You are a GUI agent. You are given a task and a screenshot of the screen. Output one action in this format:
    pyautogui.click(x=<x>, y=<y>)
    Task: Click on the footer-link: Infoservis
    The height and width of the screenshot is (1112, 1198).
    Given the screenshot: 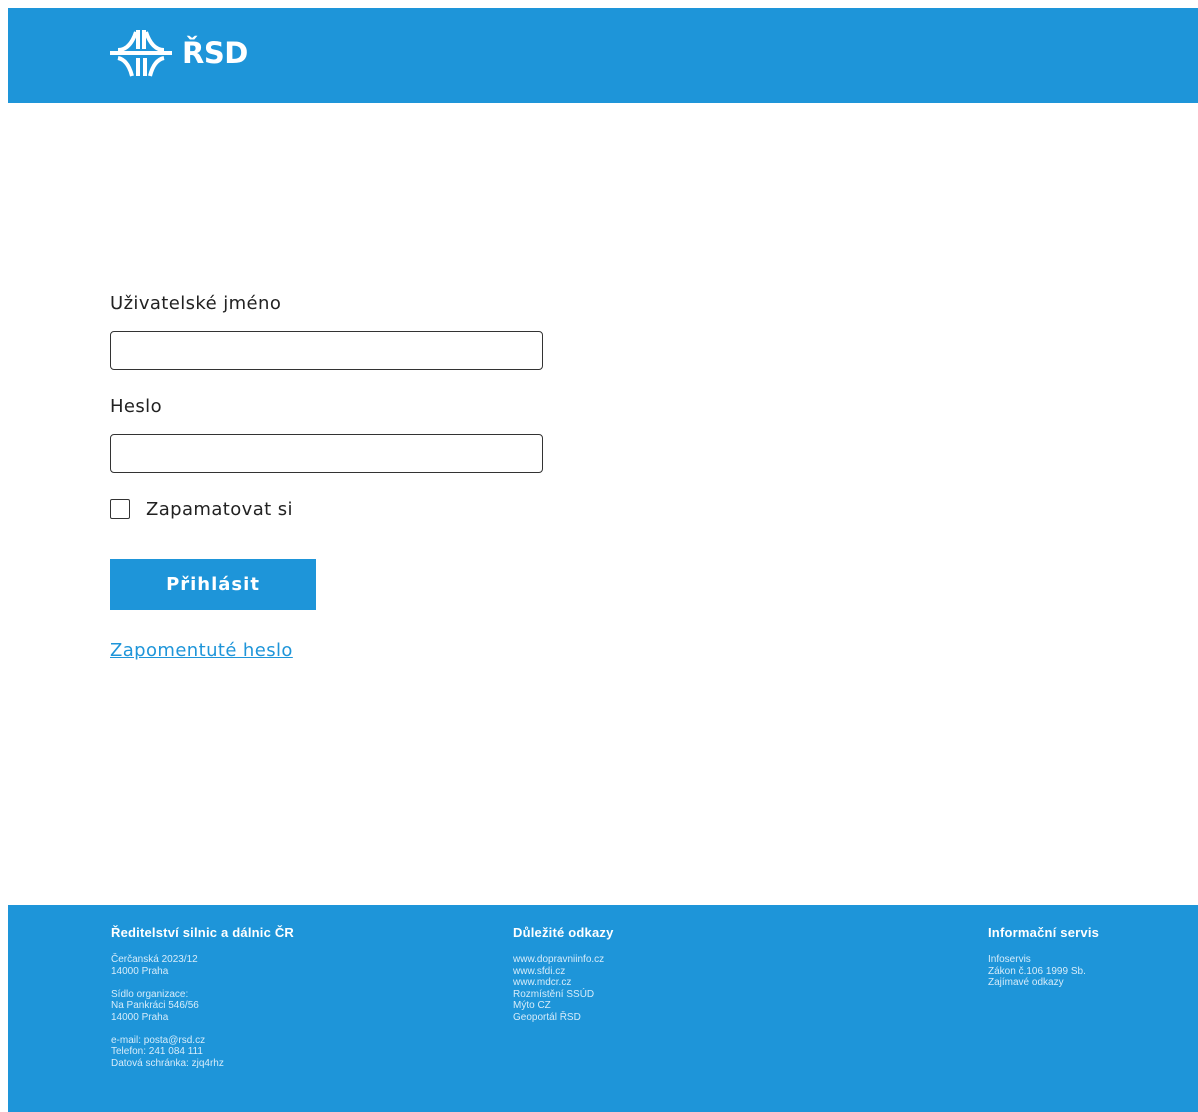 What is the action you would take?
    pyautogui.click(x=1043, y=960)
    